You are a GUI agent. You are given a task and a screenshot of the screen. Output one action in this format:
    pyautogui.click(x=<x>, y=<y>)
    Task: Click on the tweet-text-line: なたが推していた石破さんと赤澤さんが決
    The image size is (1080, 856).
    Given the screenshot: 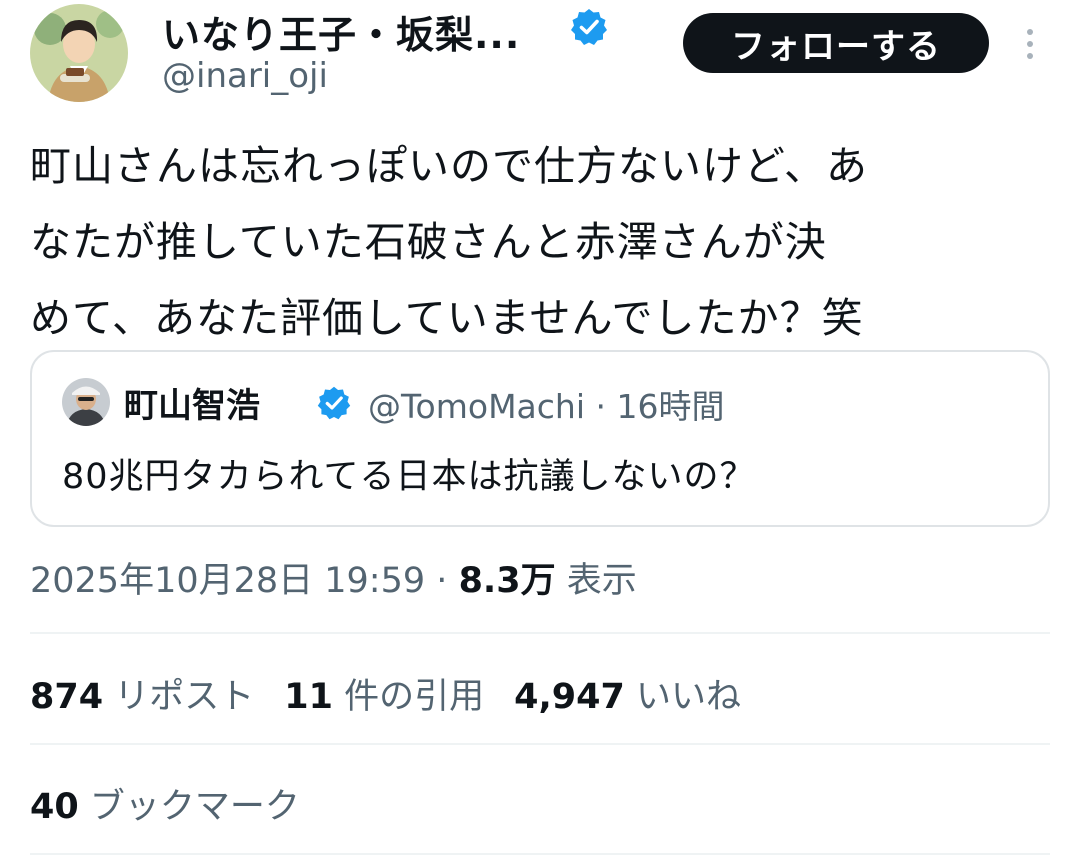 What is the action you would take?
    pyautogui.click(x=428, y=242)
    